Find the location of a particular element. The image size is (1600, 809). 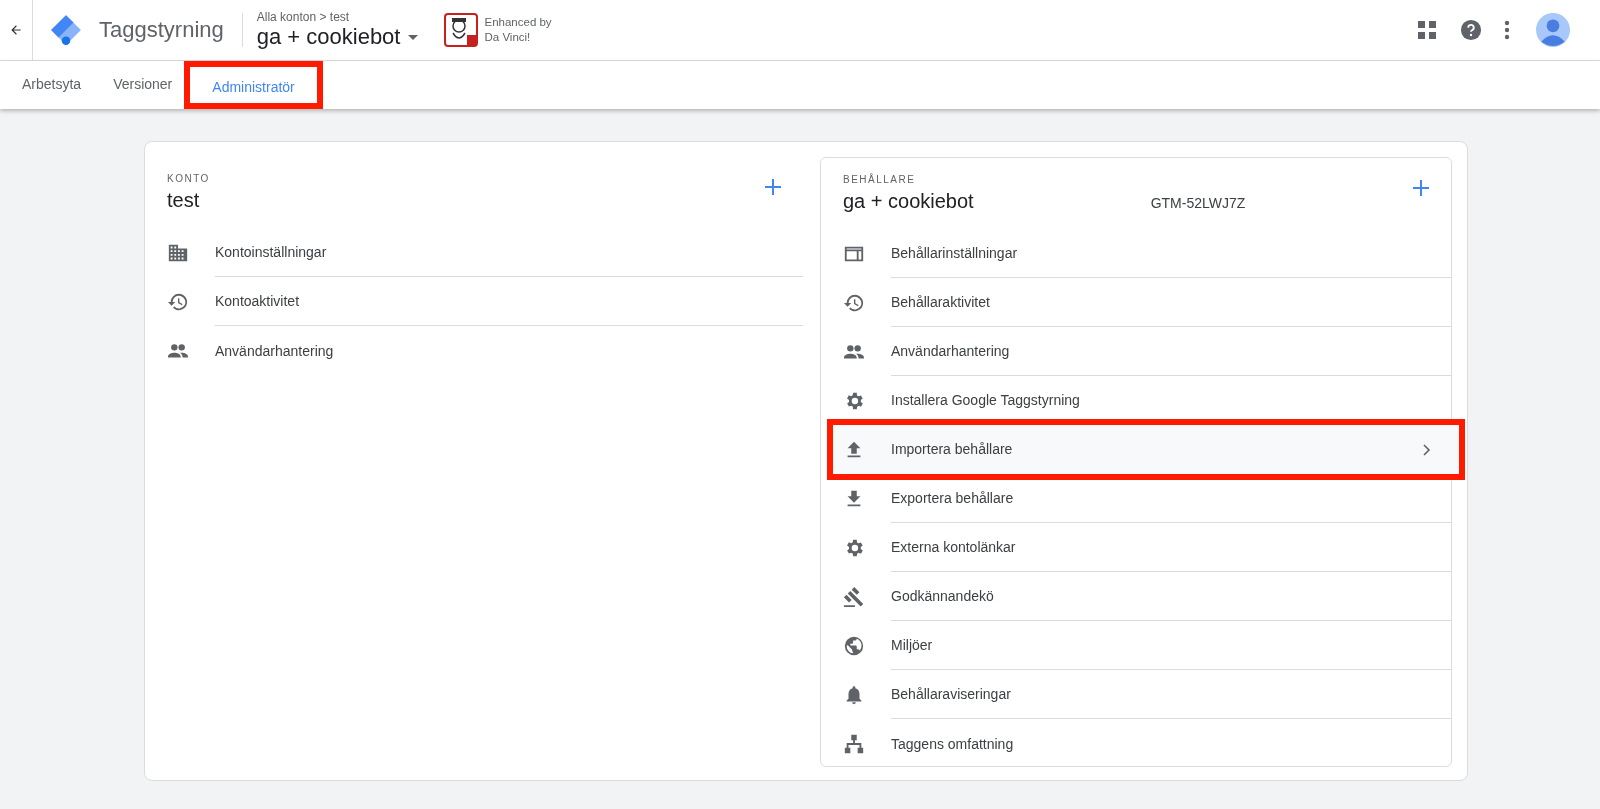

extension-text: Da Vinci! is located at coordinates (508, 37).